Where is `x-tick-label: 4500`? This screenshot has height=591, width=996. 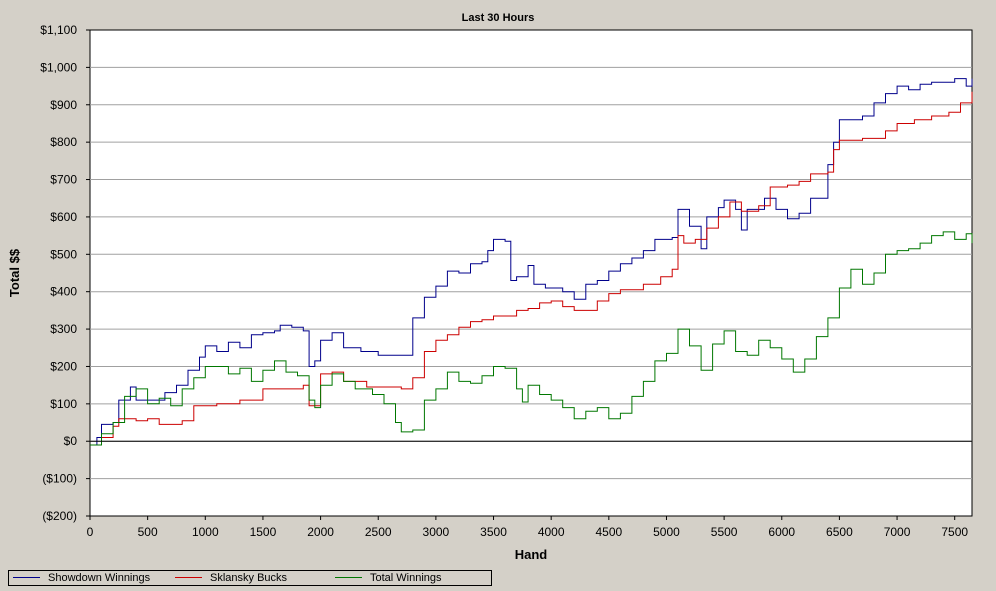 x-tick-label: 4500 is located at coordinates (608, 532).